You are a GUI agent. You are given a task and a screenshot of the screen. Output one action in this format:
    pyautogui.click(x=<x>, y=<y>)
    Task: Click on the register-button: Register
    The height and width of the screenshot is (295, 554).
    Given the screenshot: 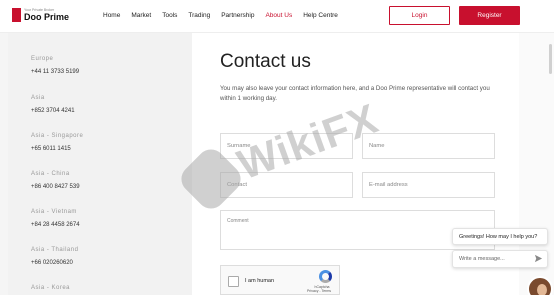 What is the action you would take?
    pyautogui.click(x=489, y=15)
    